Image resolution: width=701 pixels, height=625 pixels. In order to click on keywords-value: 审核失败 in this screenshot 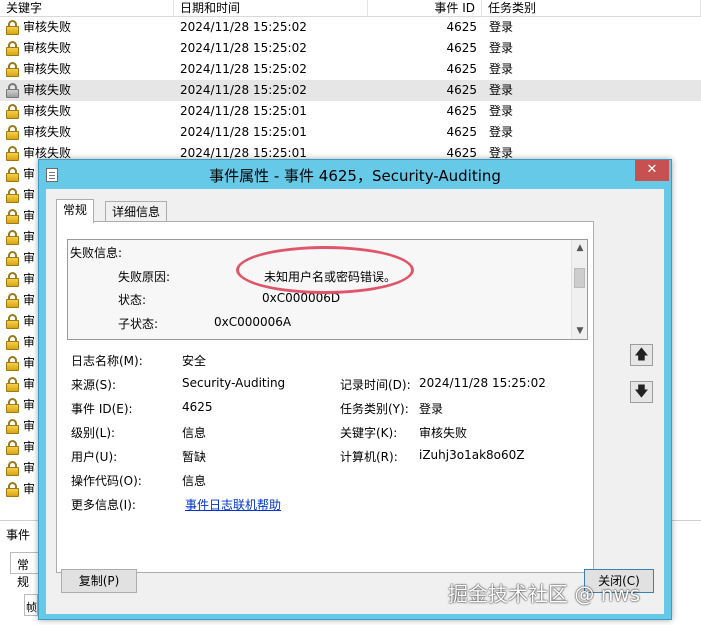, I will do `click(443, 433)`.